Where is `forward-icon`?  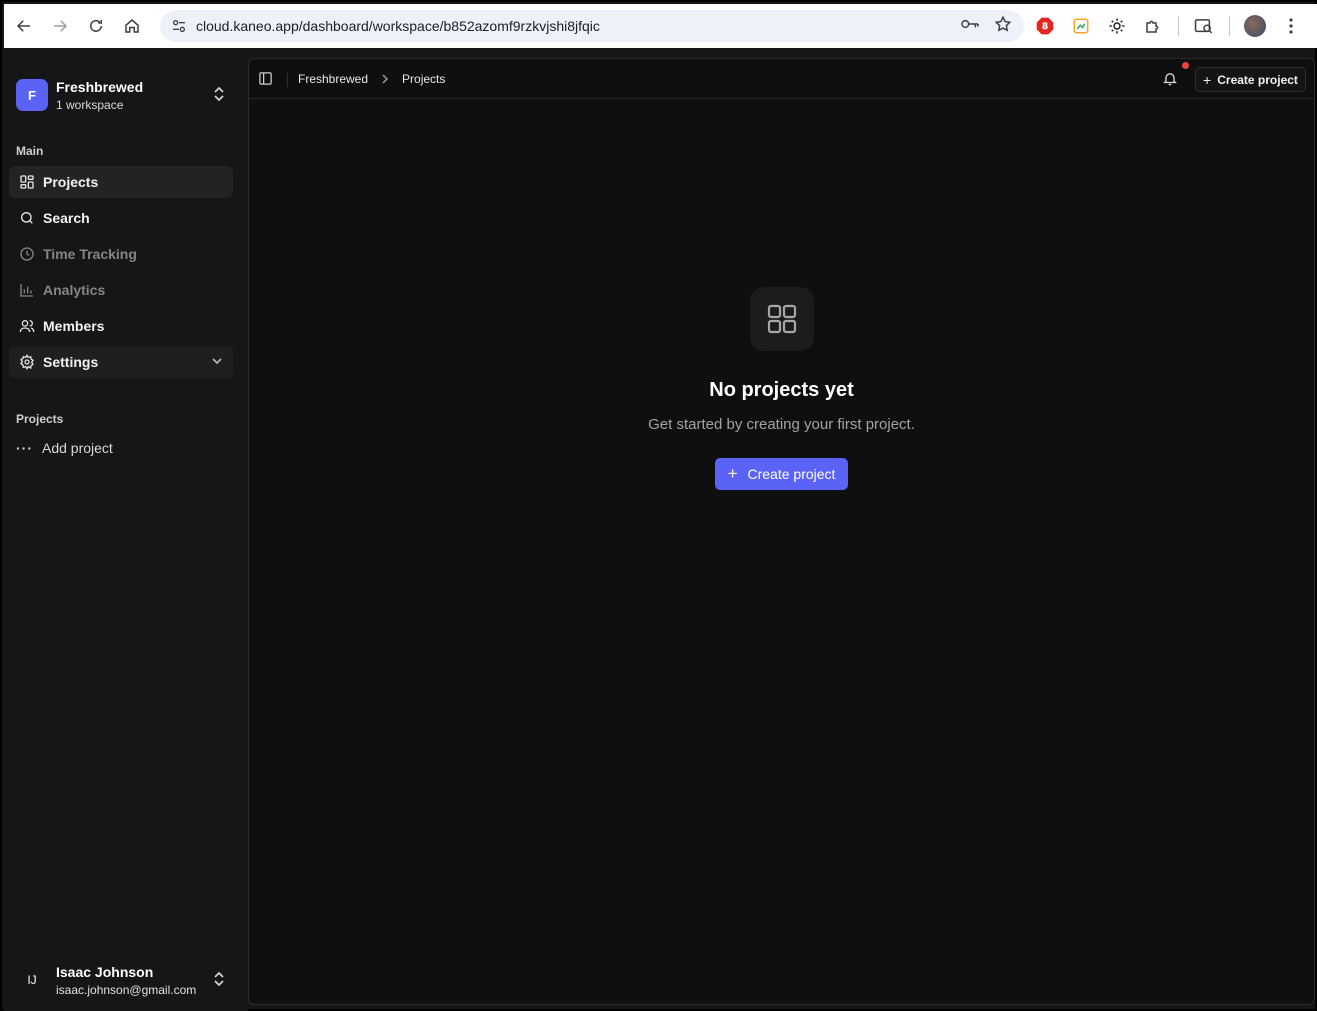
forward-icon is located at coordinates (60, 26).